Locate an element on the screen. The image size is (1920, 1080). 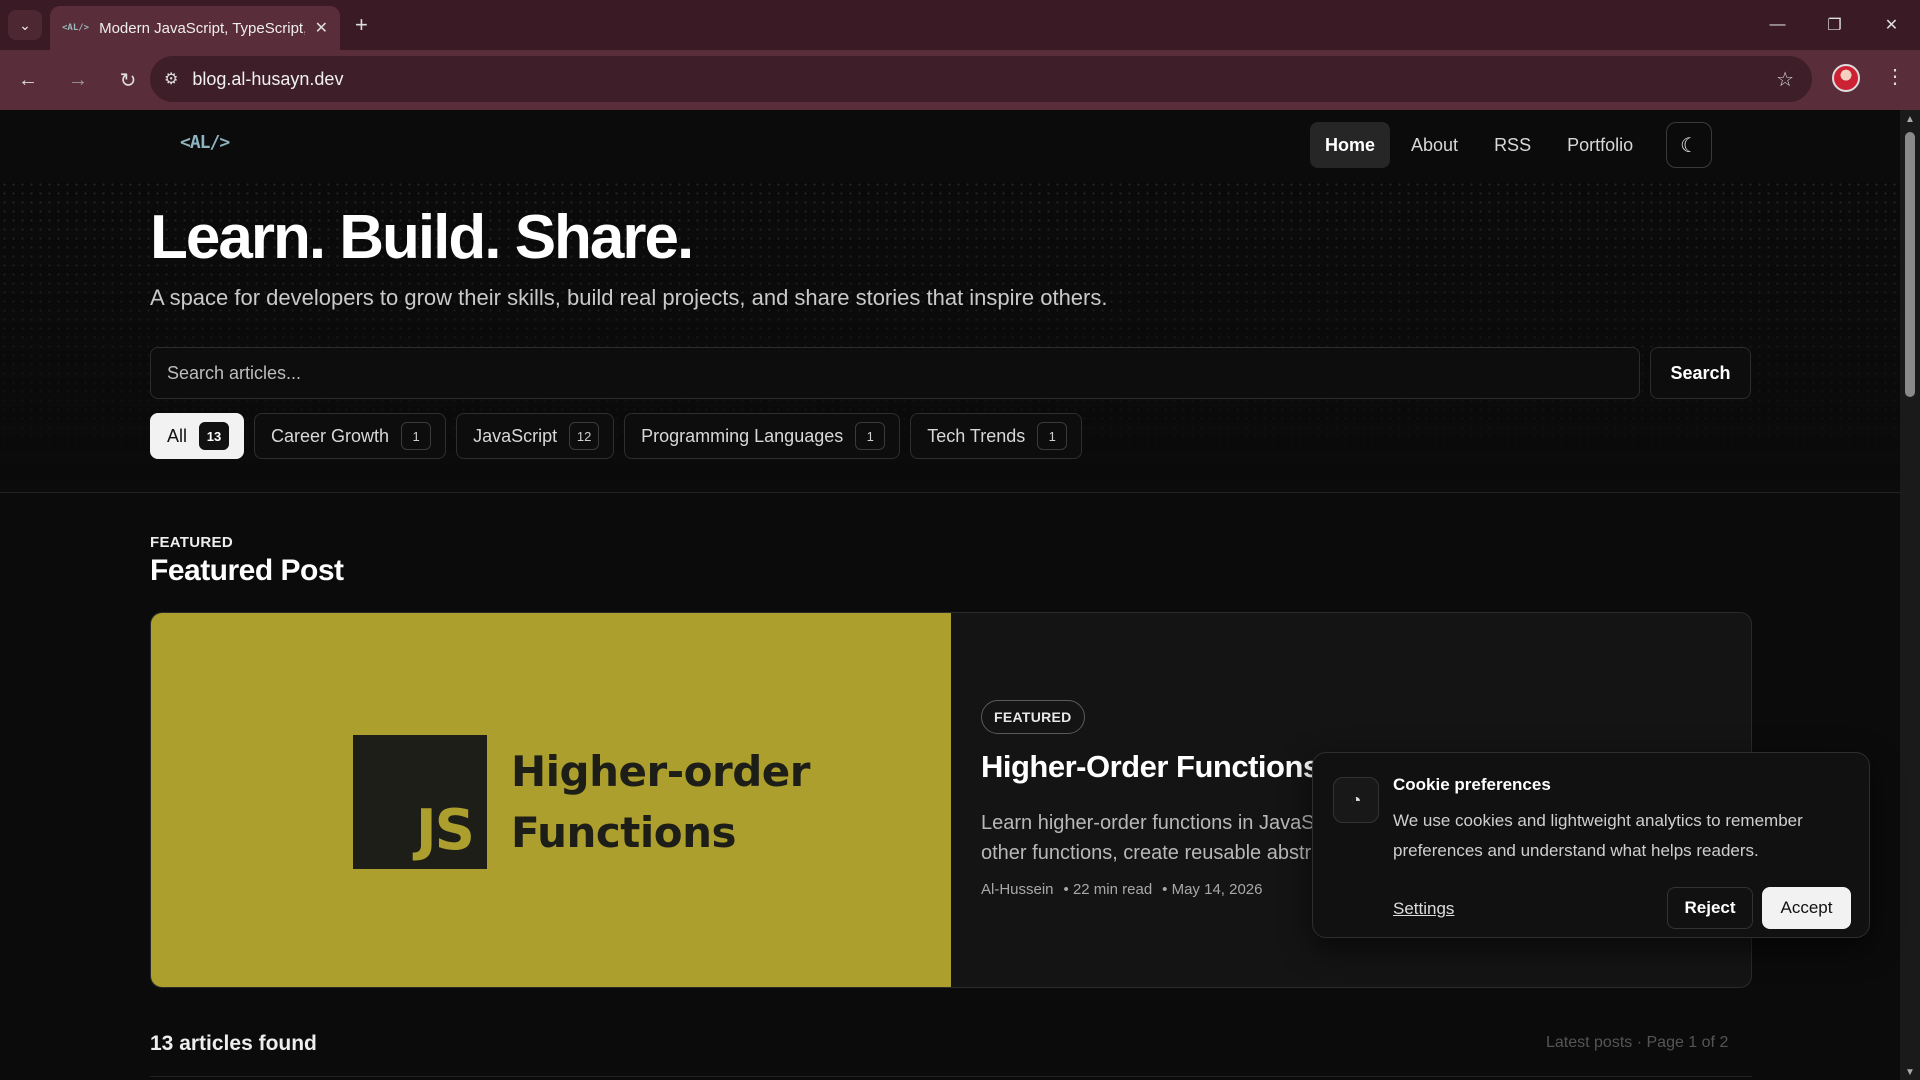
window-controls: — ❐ ✕ is located at coordinates (1834, 25).